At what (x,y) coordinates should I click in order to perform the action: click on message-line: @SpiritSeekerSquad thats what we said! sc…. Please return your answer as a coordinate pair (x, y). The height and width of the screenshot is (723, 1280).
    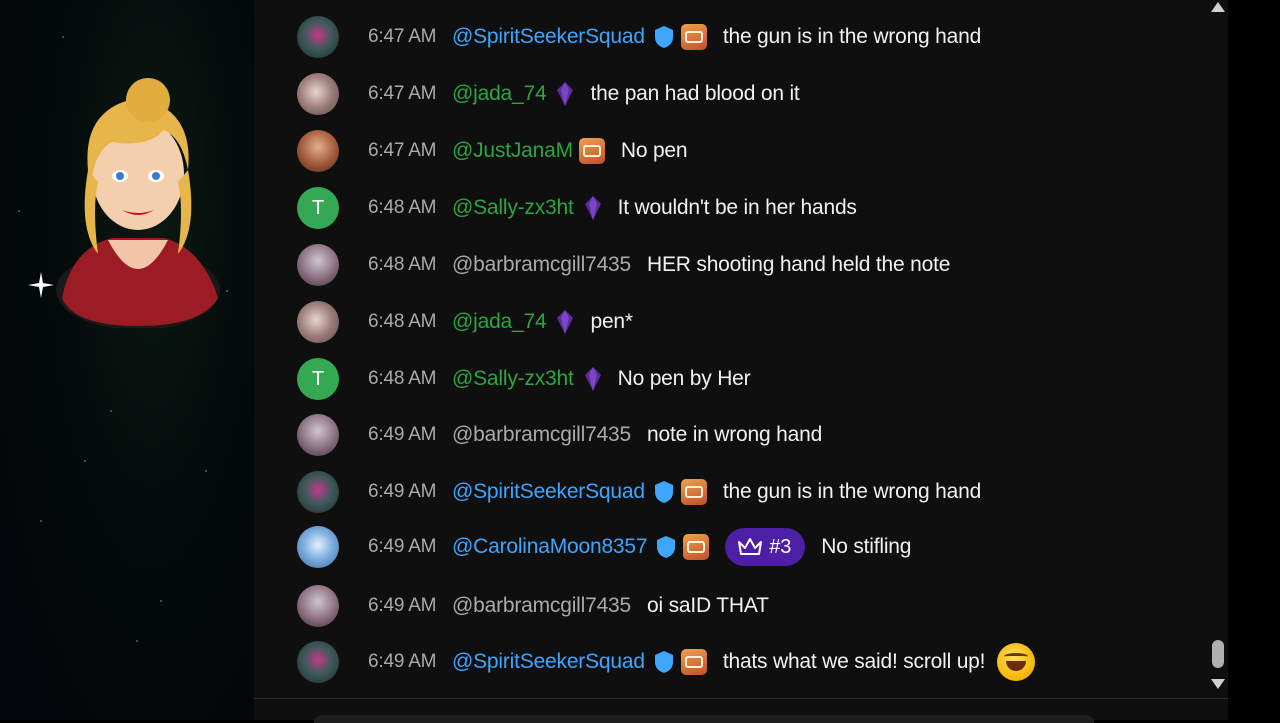
    Looking at the image, I should click on (744, 662).